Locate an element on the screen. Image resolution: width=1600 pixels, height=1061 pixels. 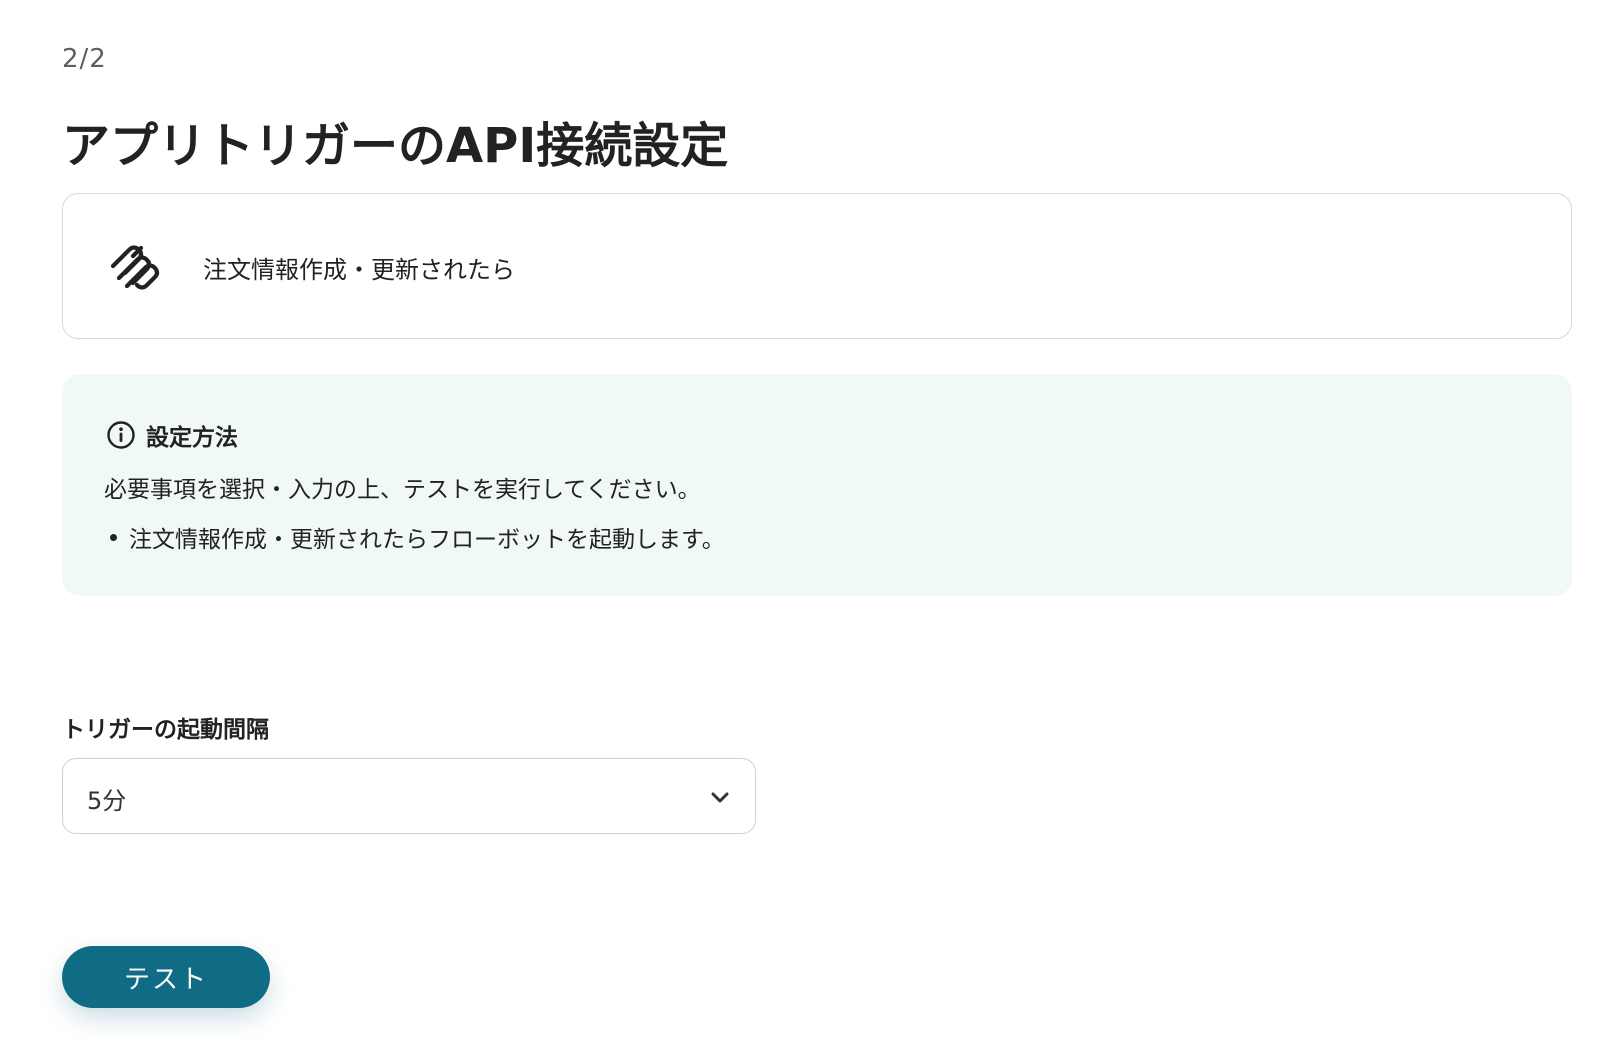
trigger-interval-select: 5分 is located at coordinates (409, 796).